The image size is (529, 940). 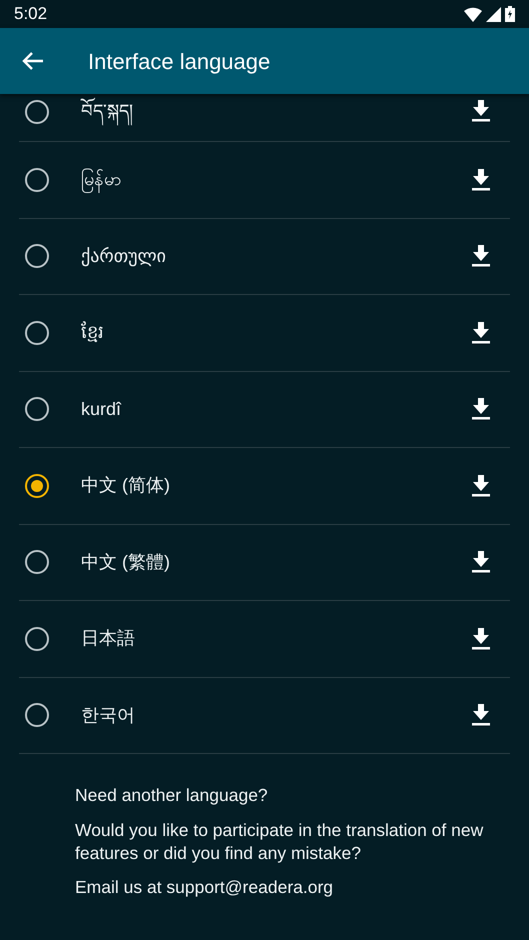 What do you see at coordinates (125, 486) in the screenshot?
I see `language-label: 中文 (简体)` at bounding box center [125, 486].